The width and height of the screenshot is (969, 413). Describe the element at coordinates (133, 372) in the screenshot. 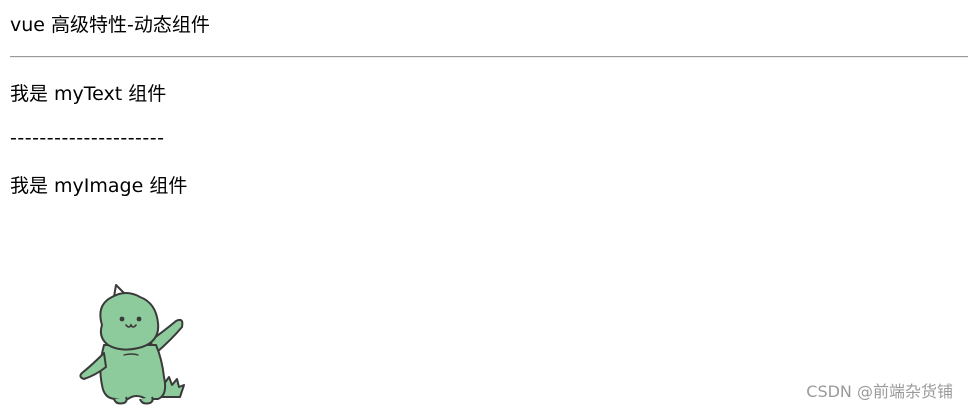

I see `dinosaur-body` at that location.